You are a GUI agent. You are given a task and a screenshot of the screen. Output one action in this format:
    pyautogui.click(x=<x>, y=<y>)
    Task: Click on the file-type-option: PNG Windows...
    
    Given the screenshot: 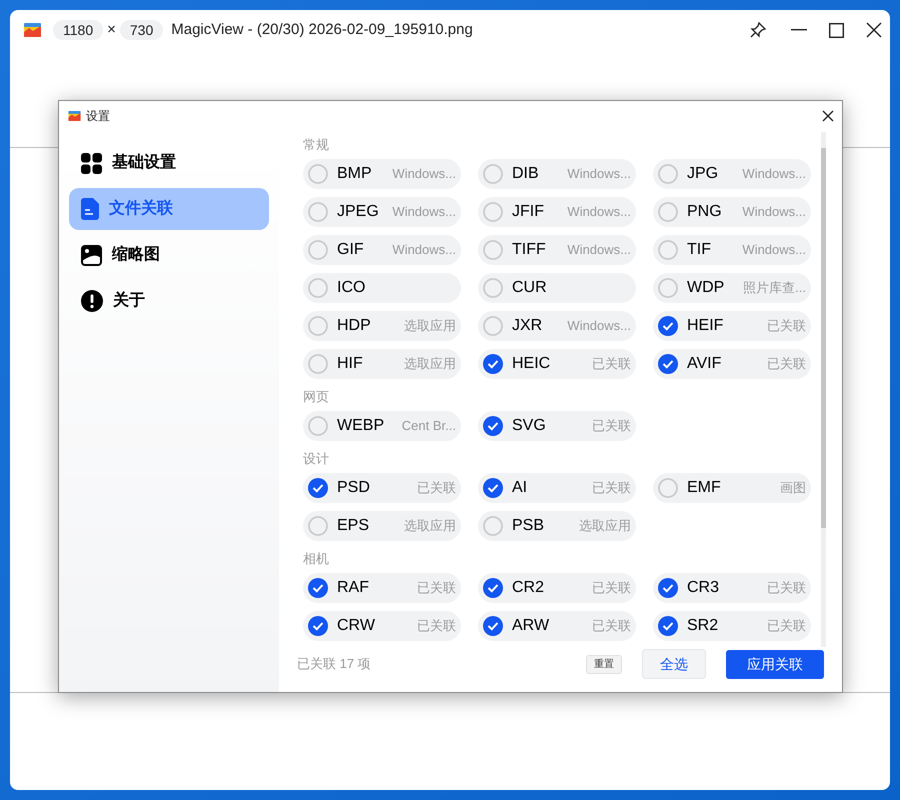 What is the action you would take?
    pyautogui.click(x=732, y=212)
    